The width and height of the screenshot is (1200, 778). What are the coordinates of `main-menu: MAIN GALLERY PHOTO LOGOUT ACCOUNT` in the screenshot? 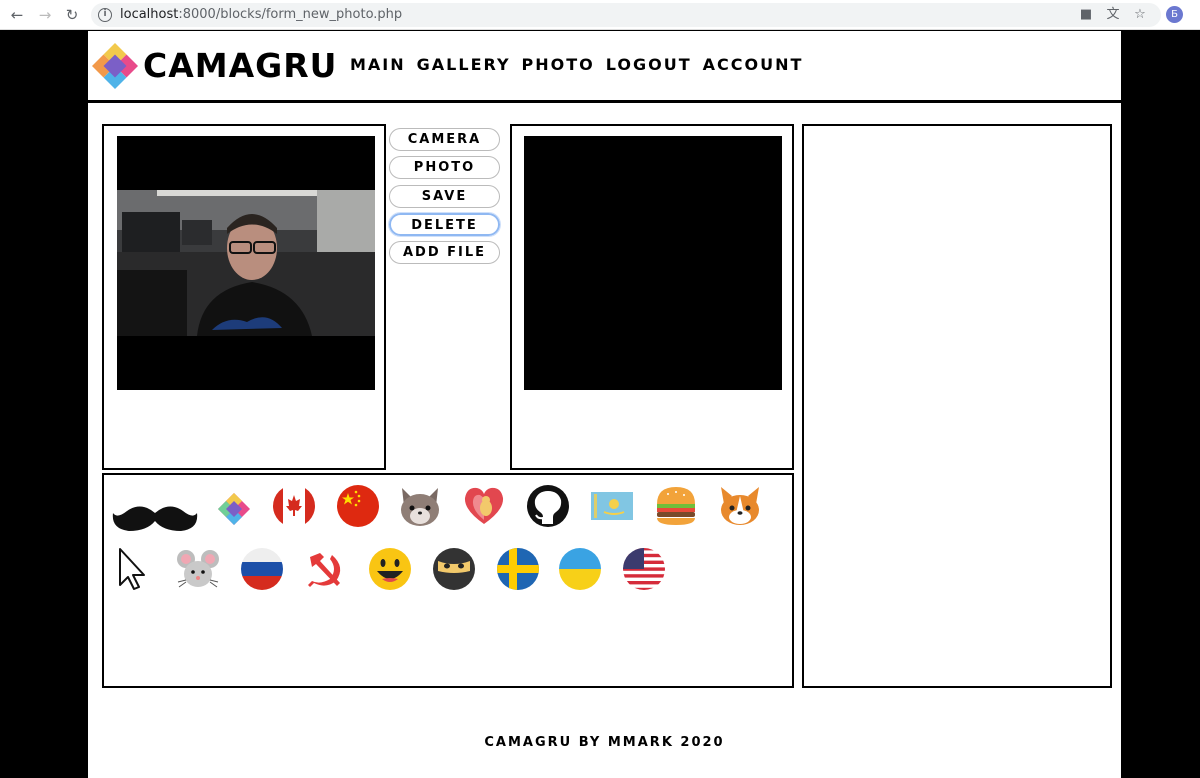 It's located at (576, 64).